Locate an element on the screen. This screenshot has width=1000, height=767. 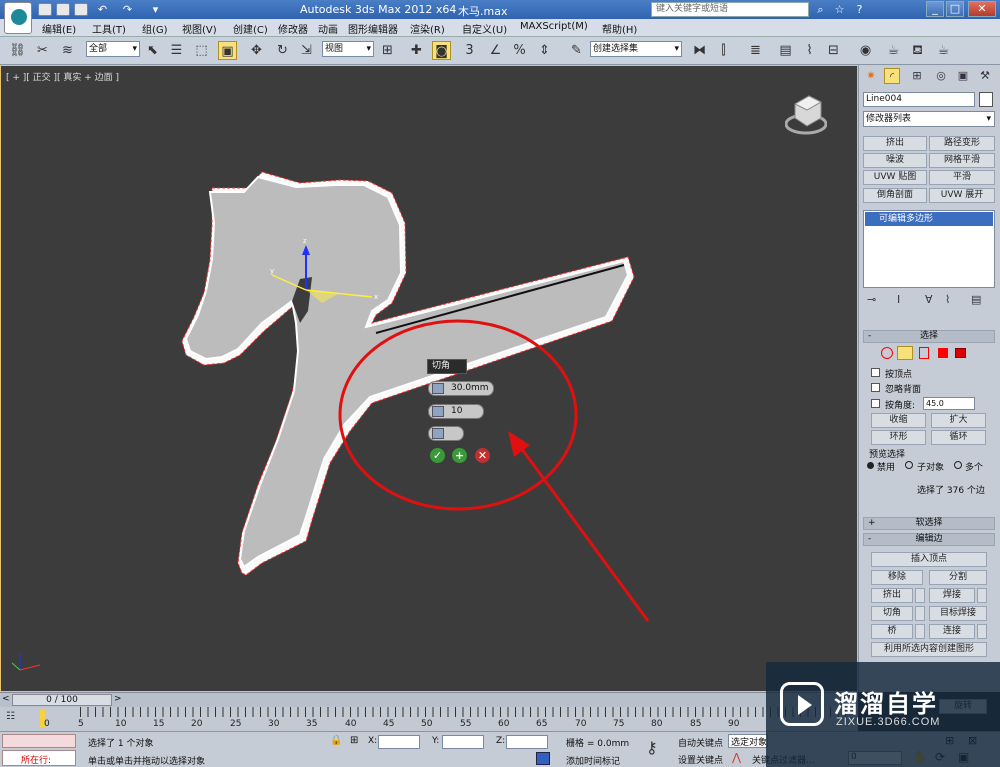
selection-rollout-header: - 选择 is located at coordinates (929, 336).